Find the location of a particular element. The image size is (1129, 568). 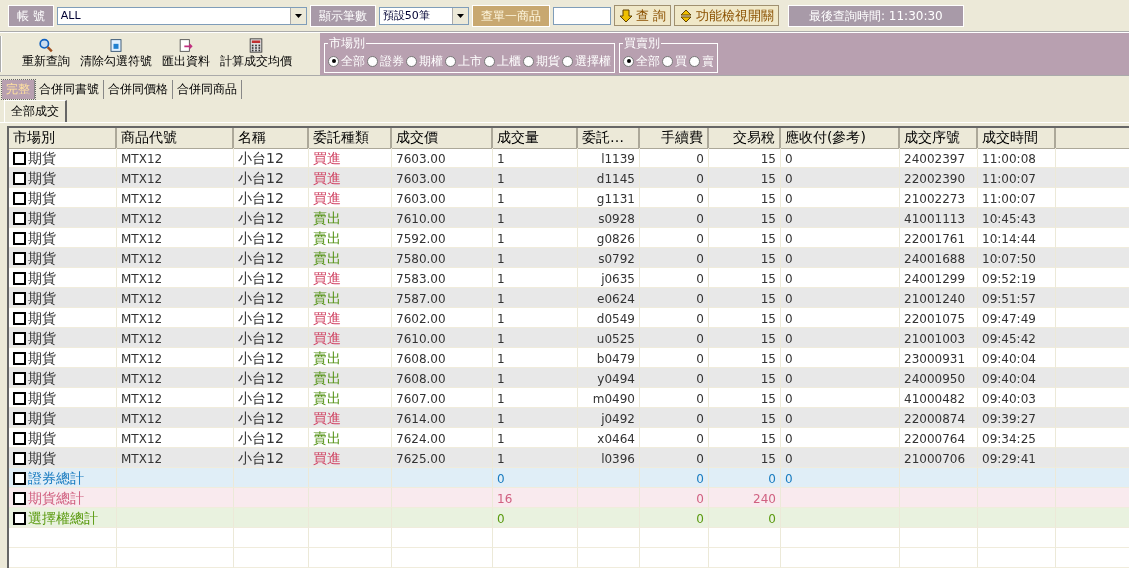

magnifier-icon is located at coordinates (46, 45).